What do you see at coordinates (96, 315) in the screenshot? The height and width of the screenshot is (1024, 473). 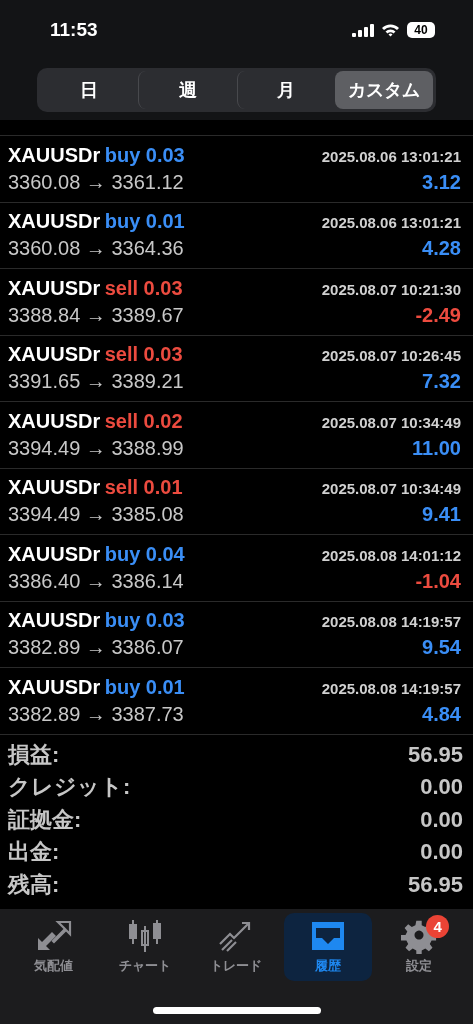 I see `price-range: 3388.84 → 3389.67` at bounding box center [96, 315].